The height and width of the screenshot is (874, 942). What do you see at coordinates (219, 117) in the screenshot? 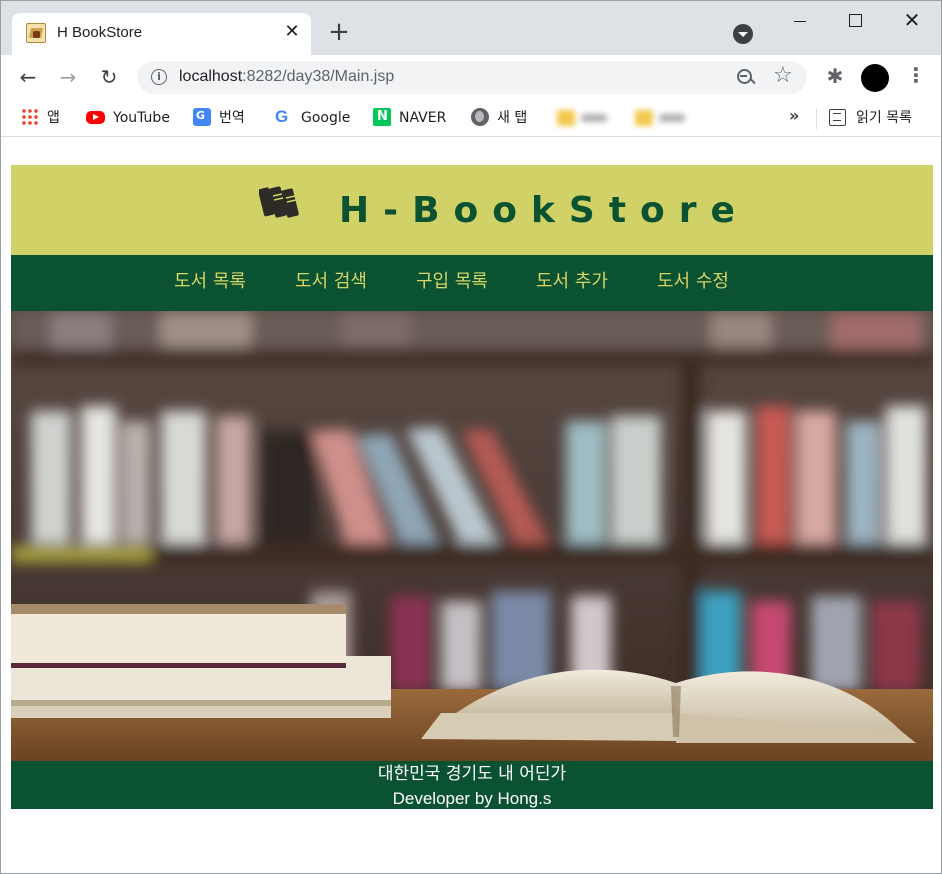
I see `bookmark-translate: 번역` at bounding box center [219, 117].